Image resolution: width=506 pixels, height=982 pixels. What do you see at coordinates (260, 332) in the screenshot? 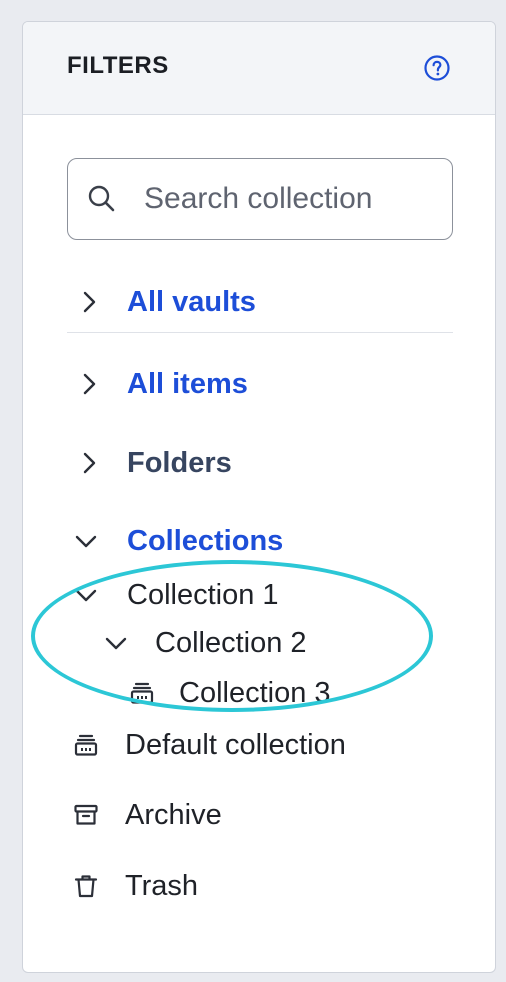
I see `divider` at bounding box center [260, 332].